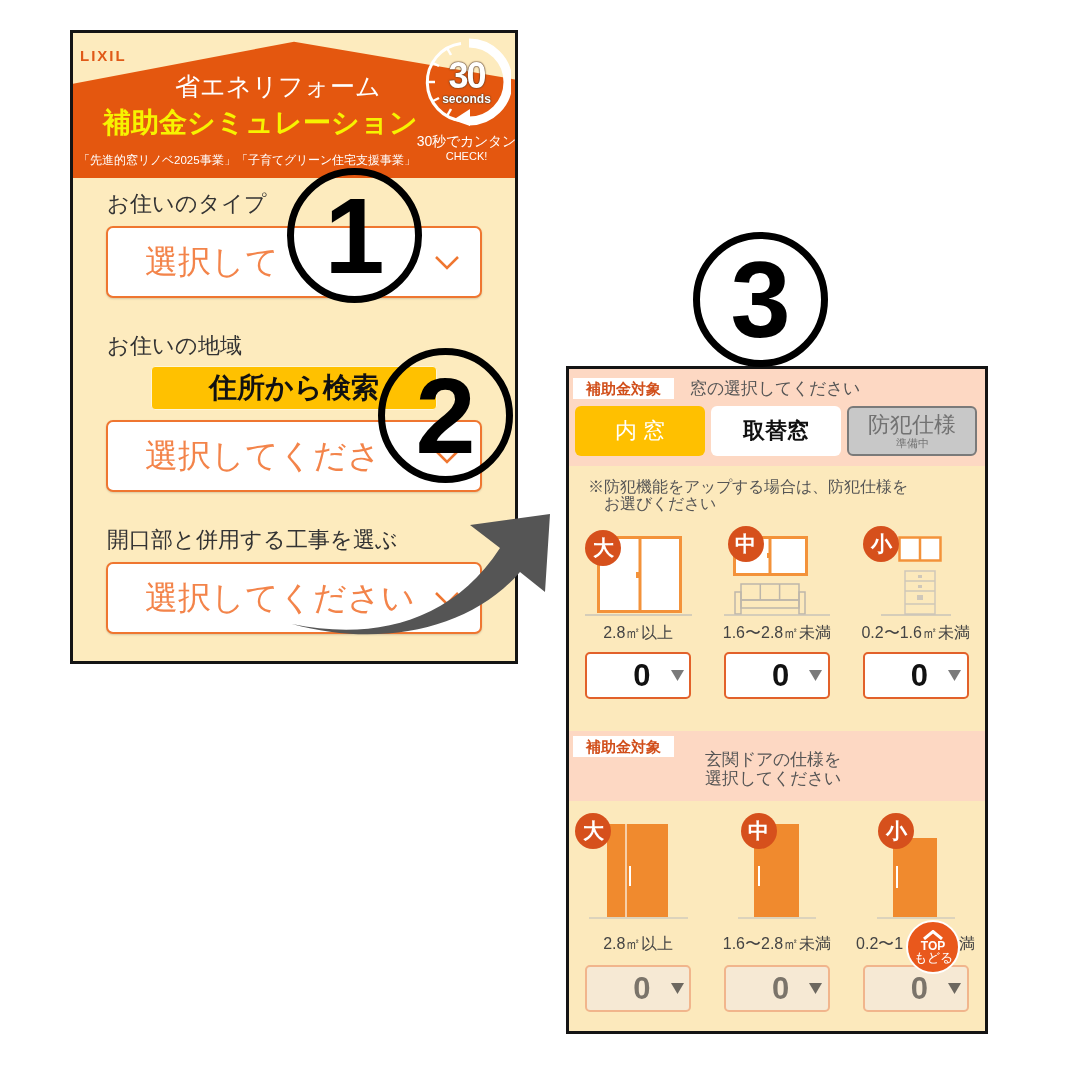 The image size is (1080, 1080). What do you see at coordinates (773, 769) in the screenshot?
I see `section-title: 玄関ドアの仕様を選択してください` at bounding box center [773, 769].